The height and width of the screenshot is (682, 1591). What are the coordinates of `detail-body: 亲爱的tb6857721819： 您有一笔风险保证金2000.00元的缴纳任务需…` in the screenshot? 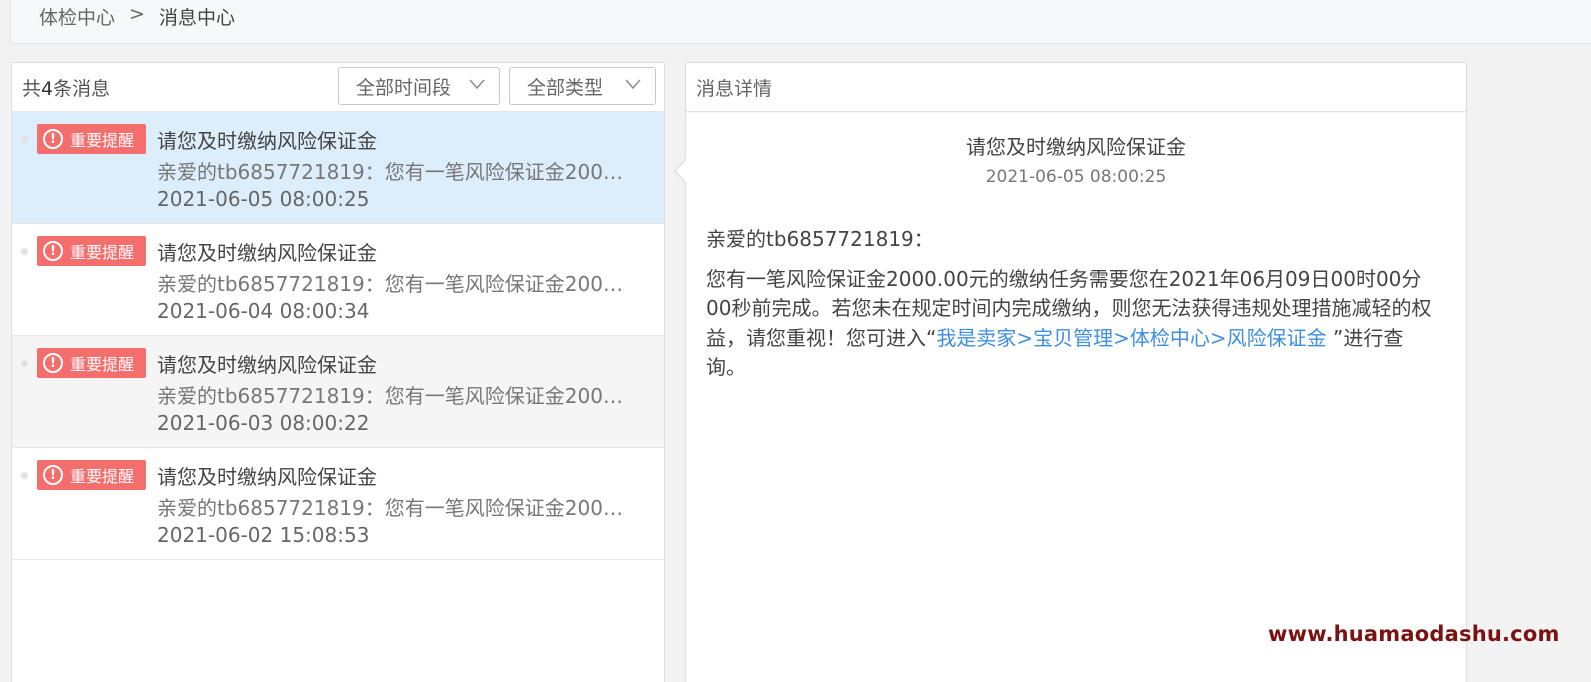 It's located at (1073, 309).